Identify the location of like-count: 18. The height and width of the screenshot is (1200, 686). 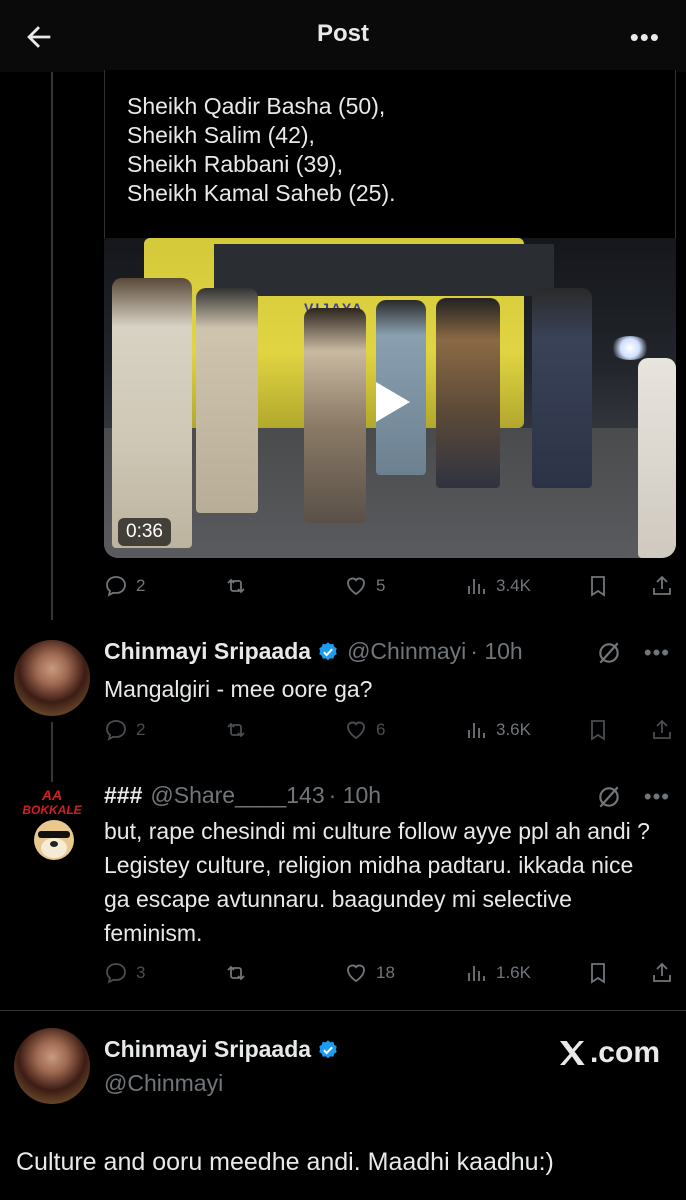
(385, 972).